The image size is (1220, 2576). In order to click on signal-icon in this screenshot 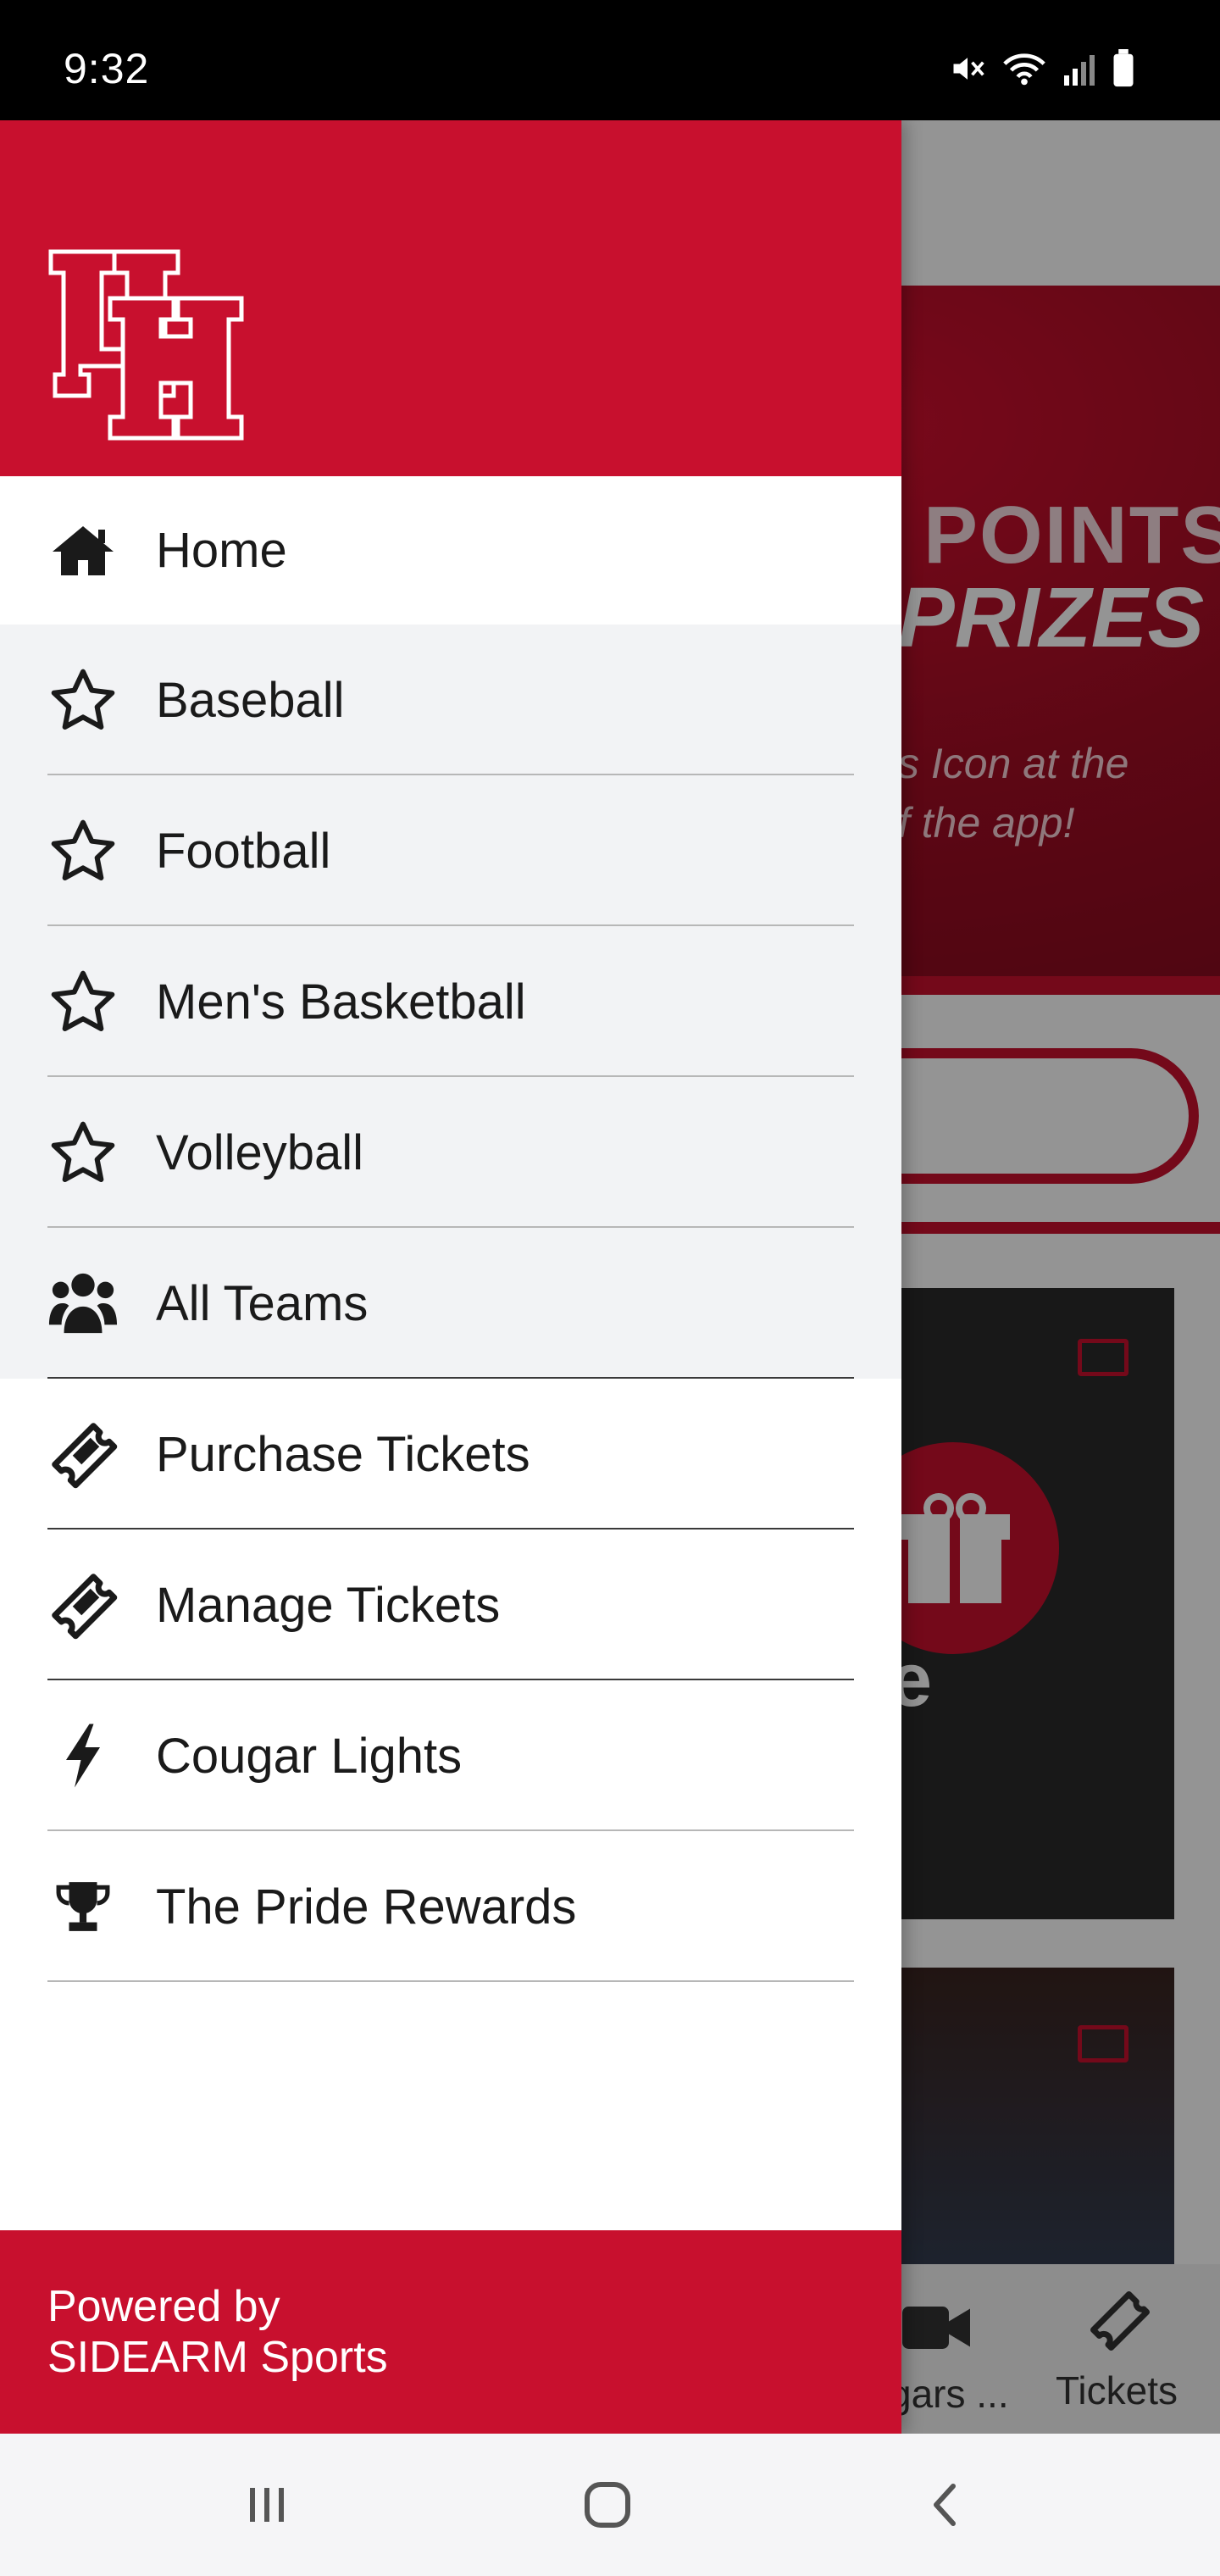, I will do `click(1079, 70)`.